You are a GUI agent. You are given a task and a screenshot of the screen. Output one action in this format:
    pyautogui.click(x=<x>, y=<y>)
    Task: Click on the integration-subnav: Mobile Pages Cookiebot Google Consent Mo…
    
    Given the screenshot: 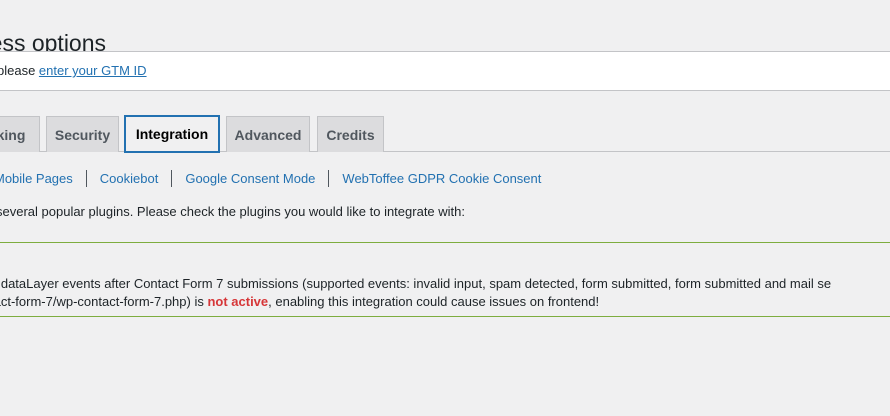 What is the action you would take?
    pyautogui.click(x=270, y=178)
    